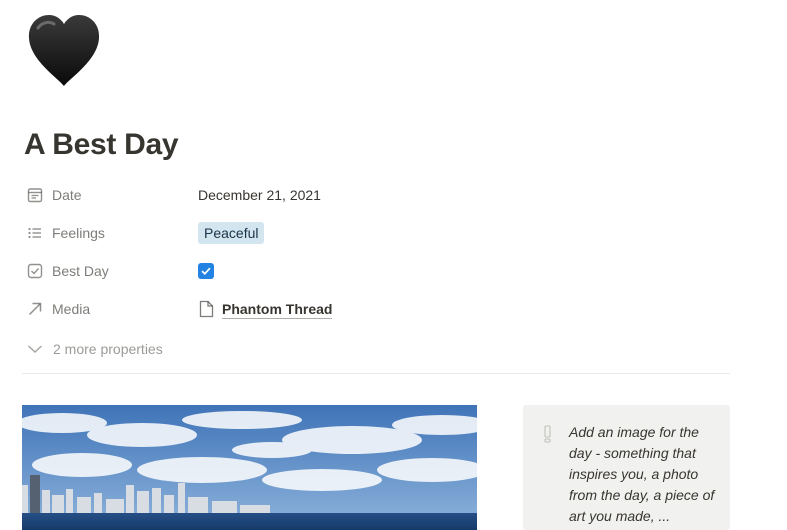 The width and height of the screenshot is (787, 530). What do you see at coordinates (206, 309) in the screenshot?
I see `document-icon` at bounding box center [206, 309].